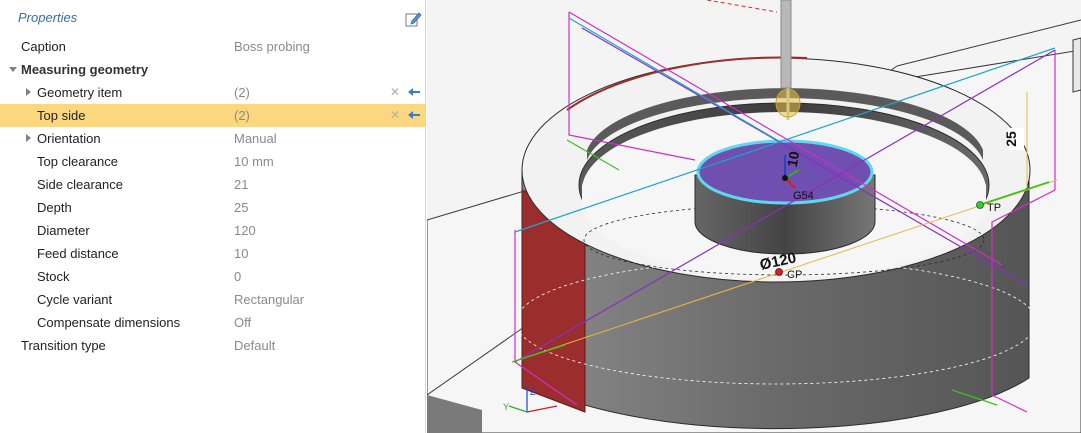 Image resolution: width=1081 pixels, height=433 pixels. I want to click on row-label: Transition type, so click(63, 345).